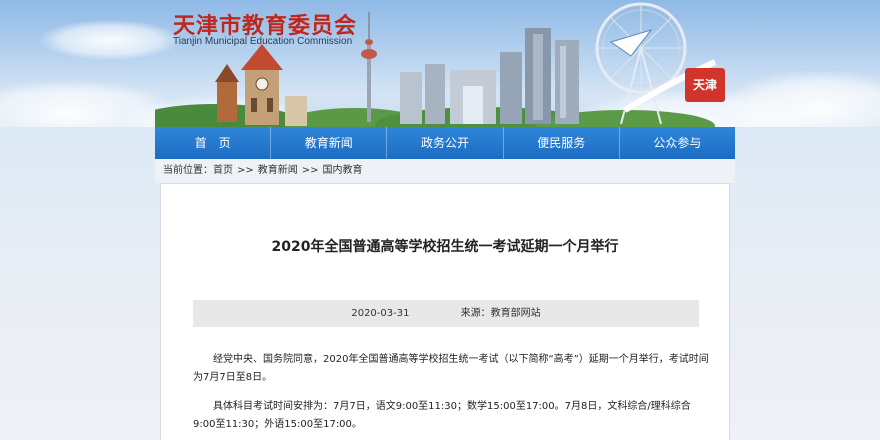 This screenshot has width=880, height=440. Describe the element at coordinates (562, 143) in the screenshot. I see `nav-item-public-services: 便民服务` at that location.